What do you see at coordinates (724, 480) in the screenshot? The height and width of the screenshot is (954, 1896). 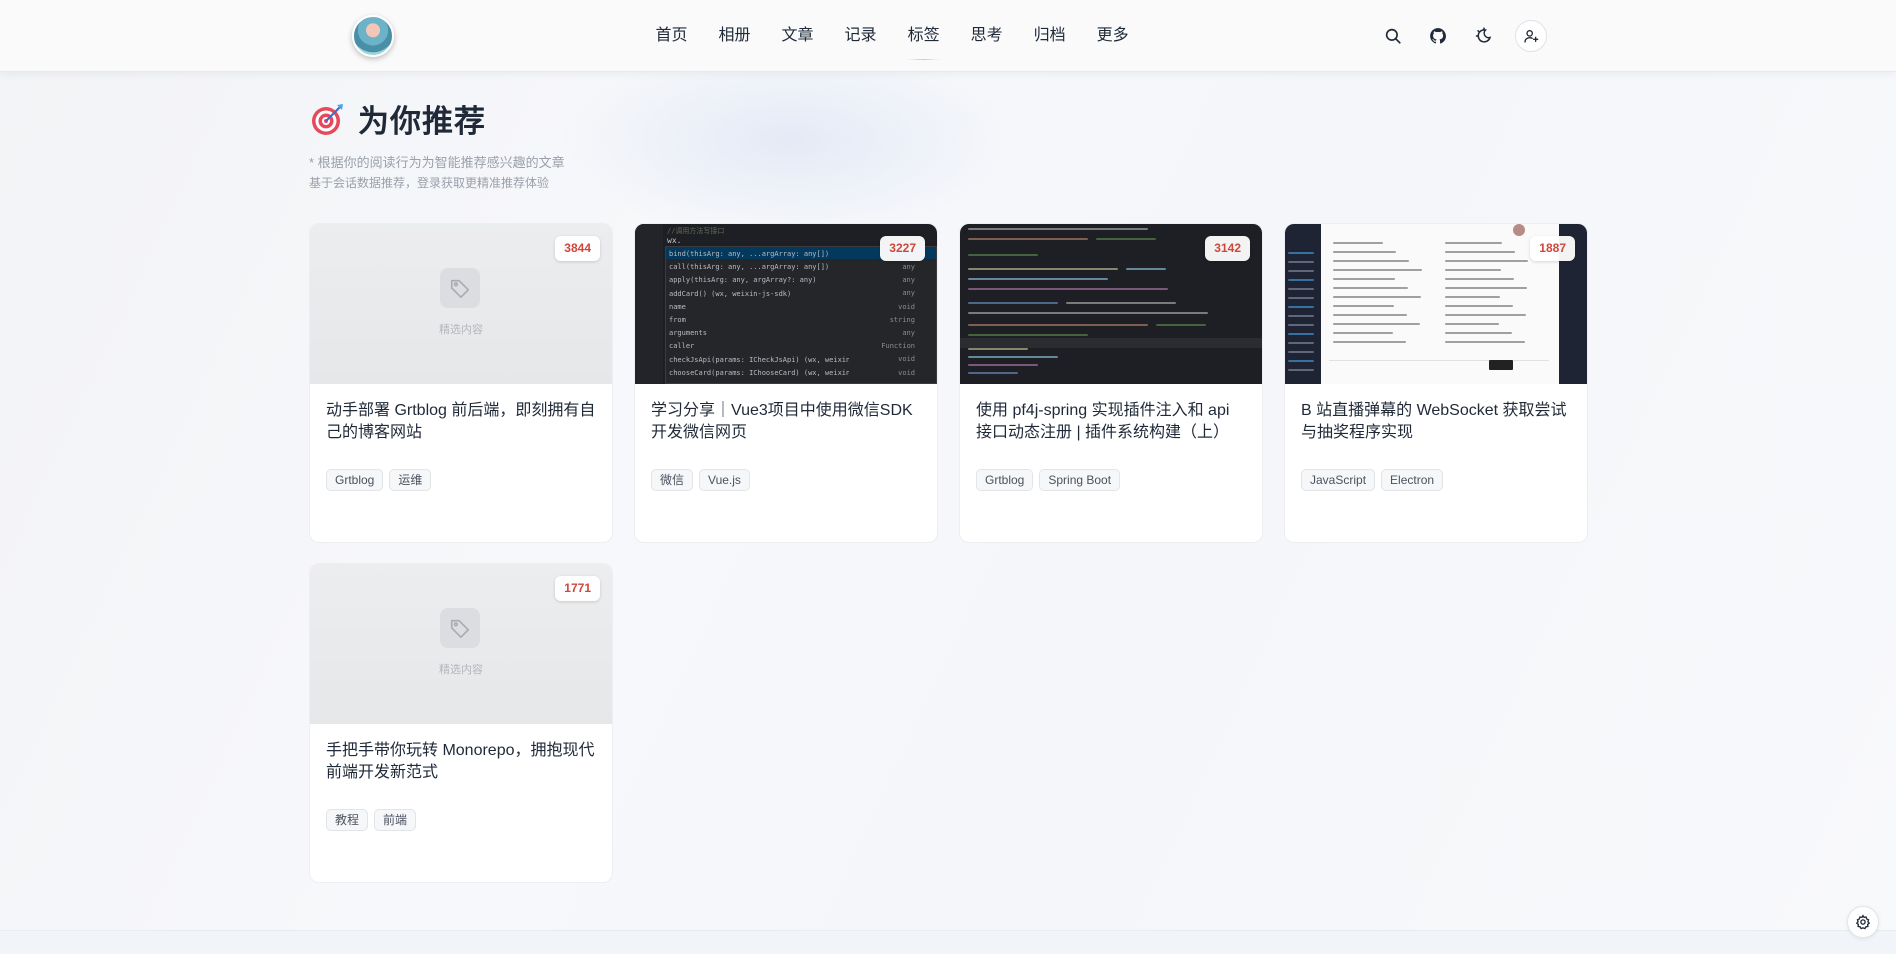 I see `card-tag: Vue.js` at bounding box center [724, 480].